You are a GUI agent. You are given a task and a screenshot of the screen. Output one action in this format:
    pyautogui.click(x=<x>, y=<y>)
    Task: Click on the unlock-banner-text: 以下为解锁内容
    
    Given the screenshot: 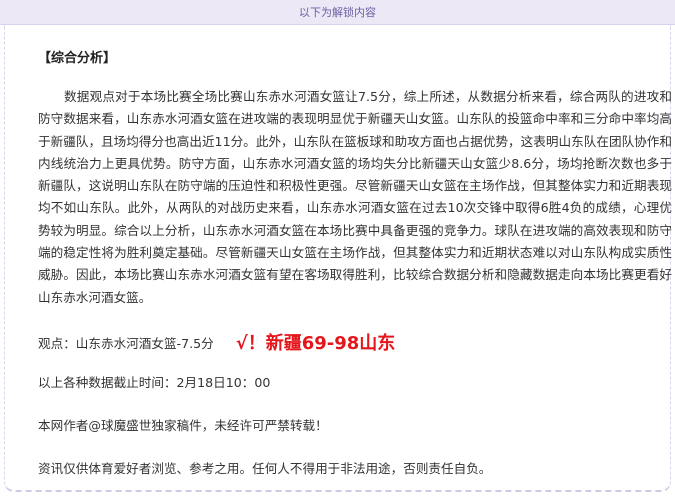 What is the action you would take?
    pyautogui.click(x=337, y=12)
    